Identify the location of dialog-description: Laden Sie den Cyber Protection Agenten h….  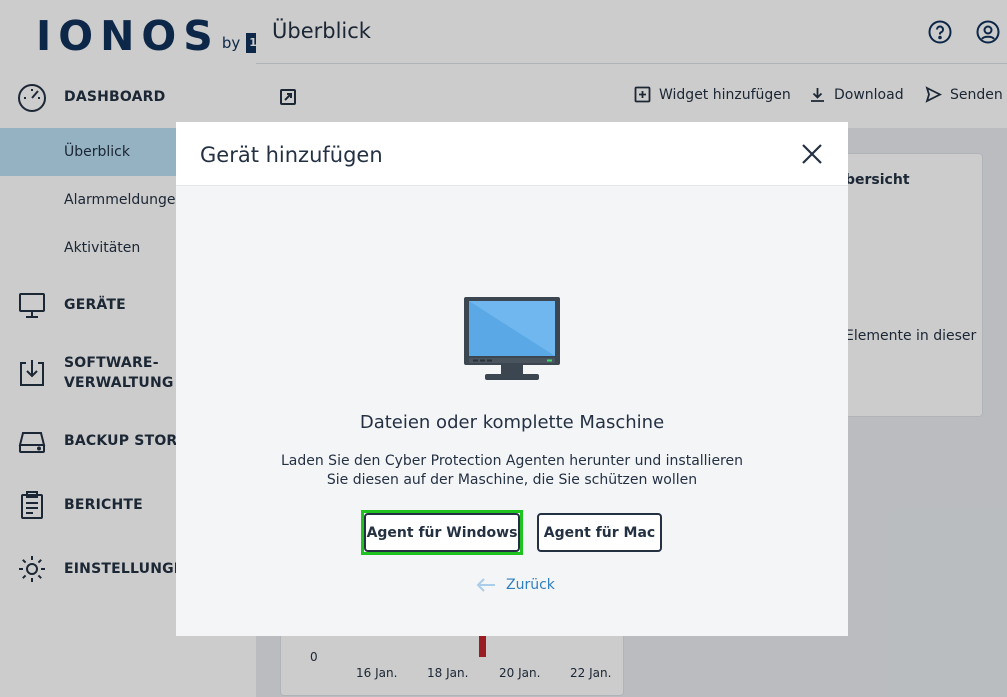
(511, 470).